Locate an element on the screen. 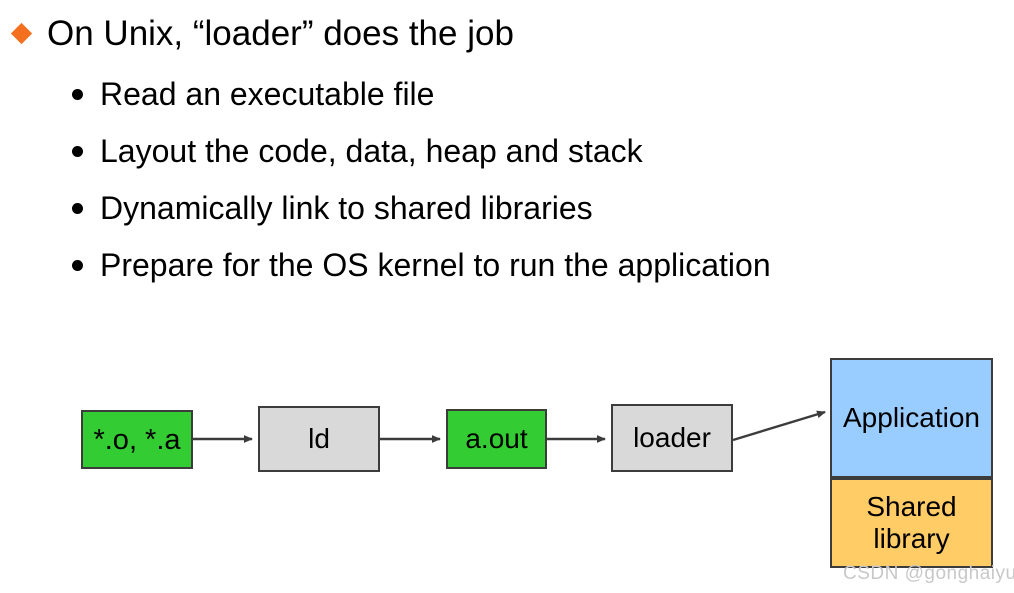 The width and height of the screenshot is (1014, 593). sub-bullet-row: Layout the code, data, heap and stack is located at coordinates (542, 159).